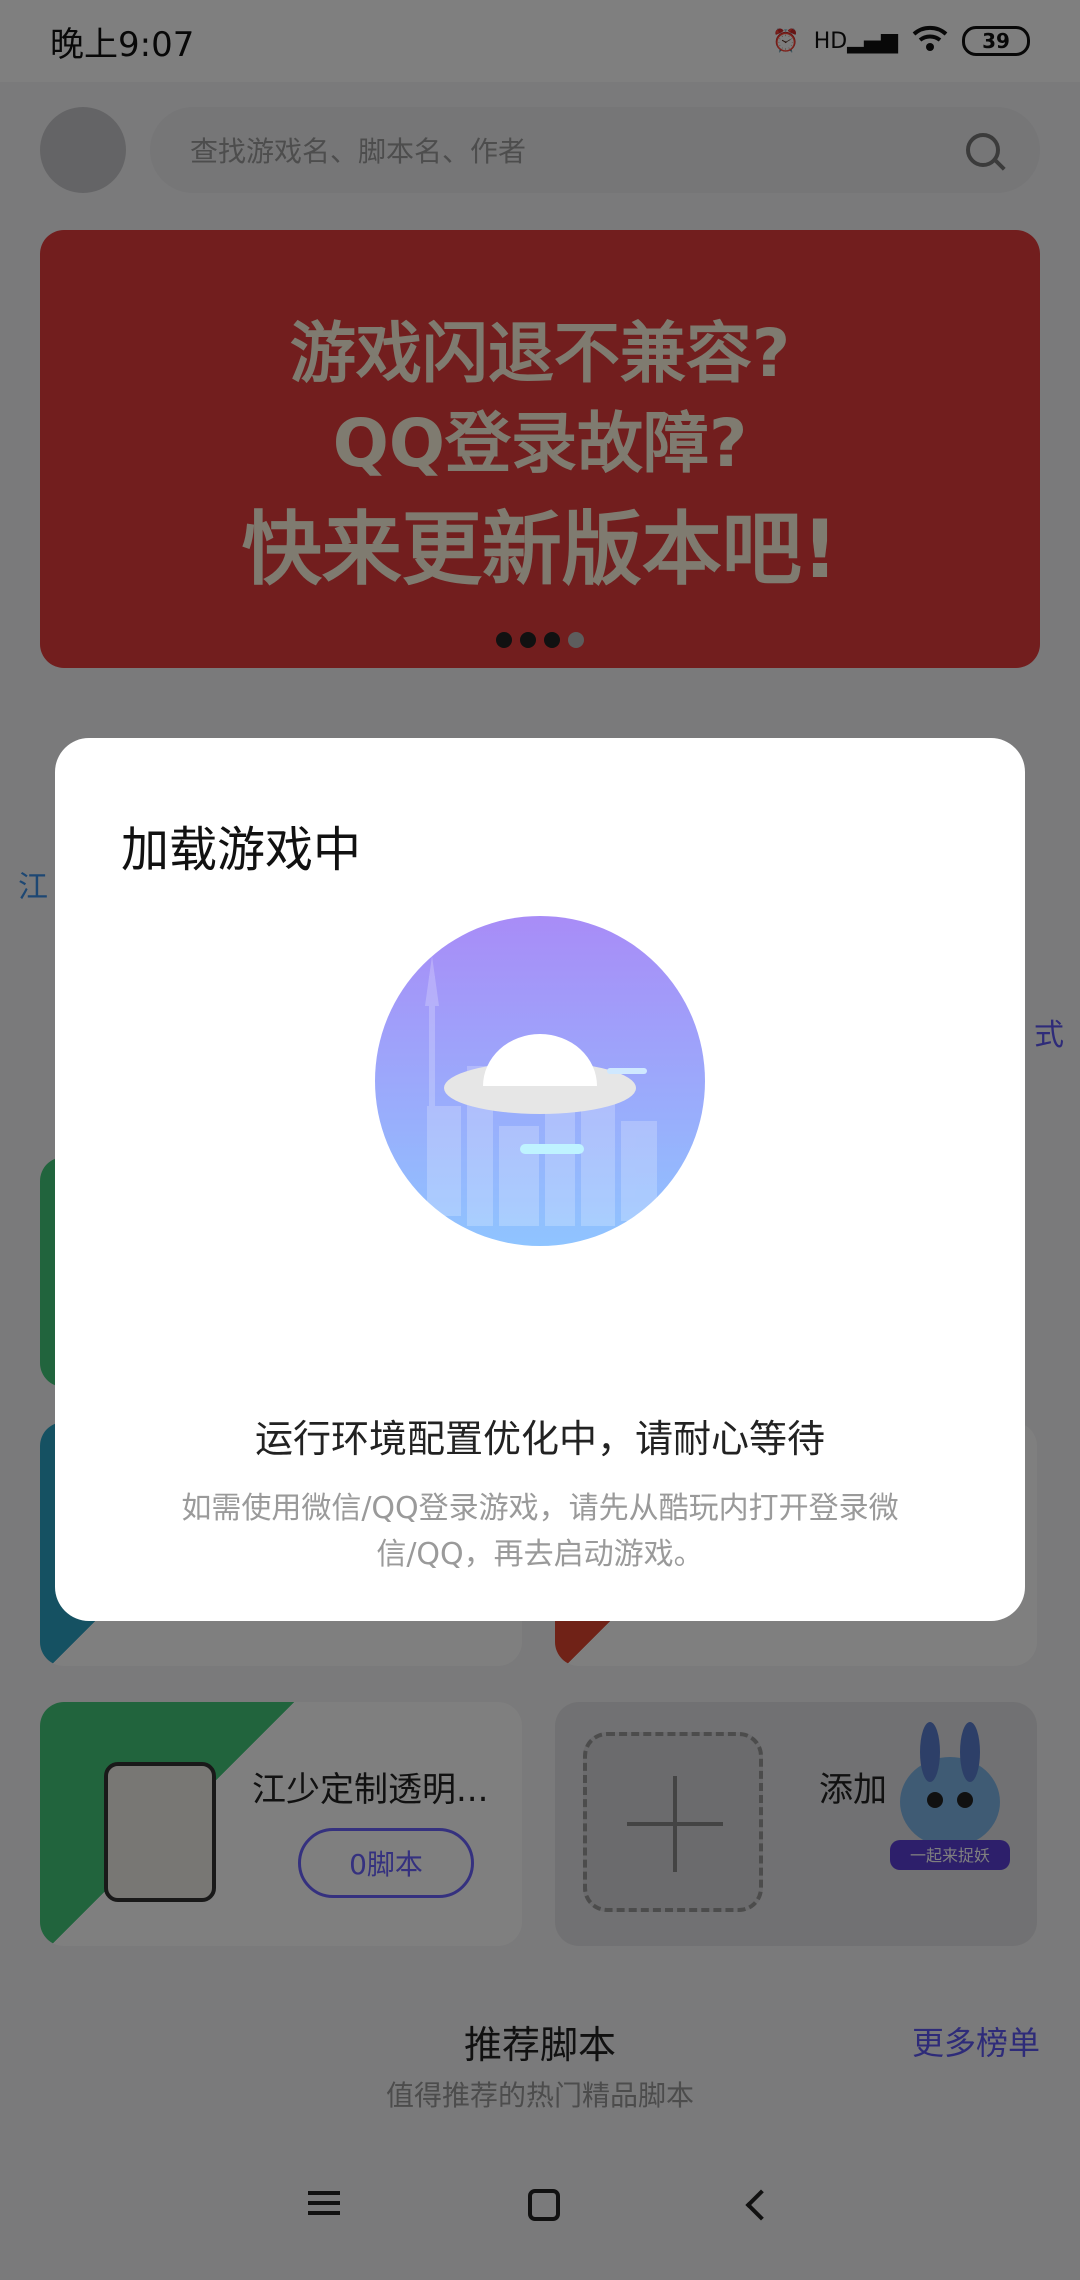 The height and width of the screenshot is (2280, 1080). I want to click on ufo-icon, so click(540, 1081).